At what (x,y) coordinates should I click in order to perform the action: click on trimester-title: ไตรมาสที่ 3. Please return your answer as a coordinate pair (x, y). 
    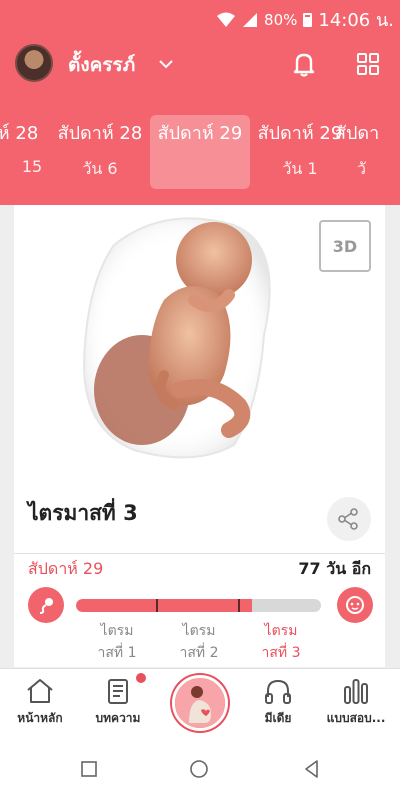
    Looking at the image, I should click on (83, 513).